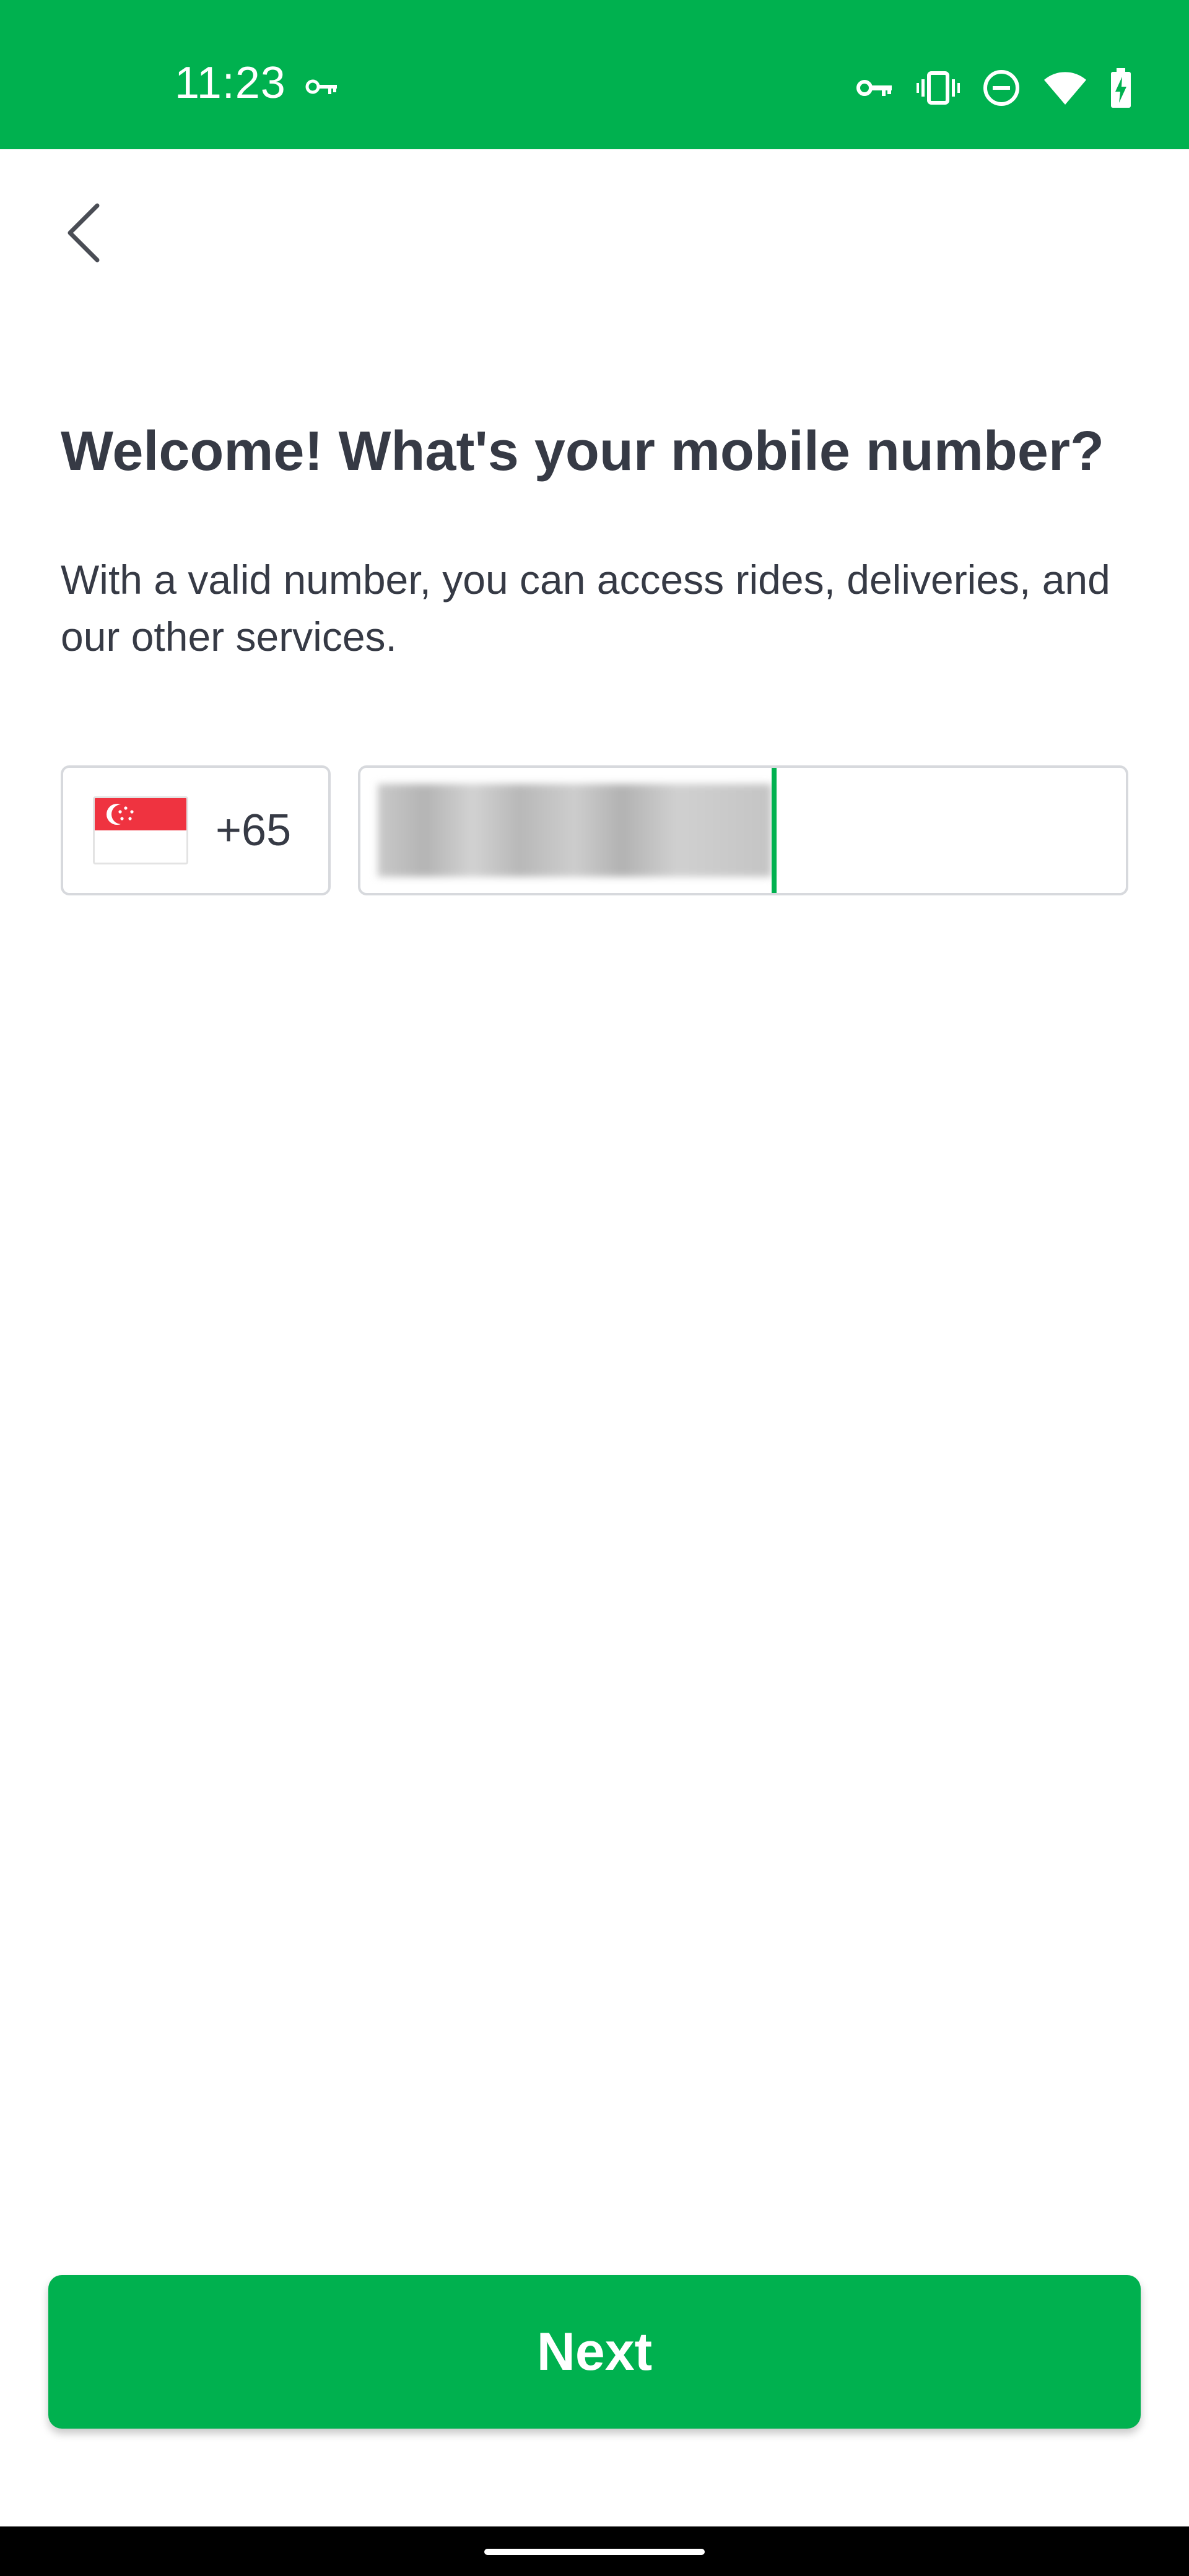  I want to click on page-title: Welcome! What's your mobile number?, so click(582, 451).